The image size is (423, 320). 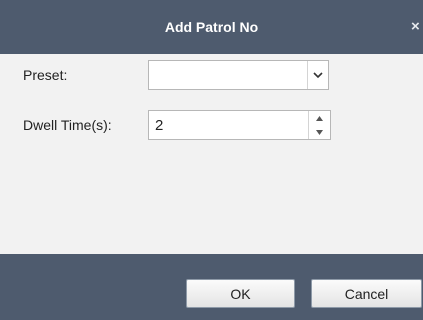 I want to click on preset-select, so click(x=238, y=75).